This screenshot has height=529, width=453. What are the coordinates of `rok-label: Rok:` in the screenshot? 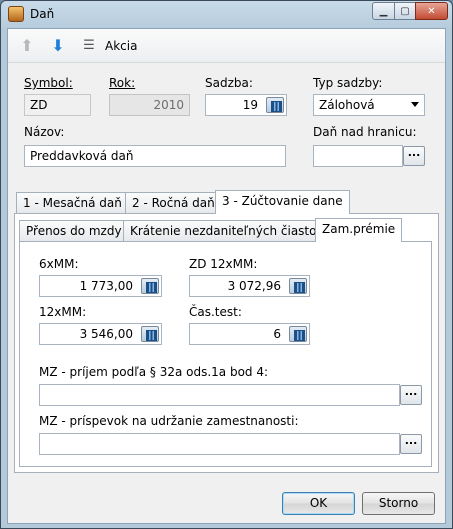 It's located at (122, 83).